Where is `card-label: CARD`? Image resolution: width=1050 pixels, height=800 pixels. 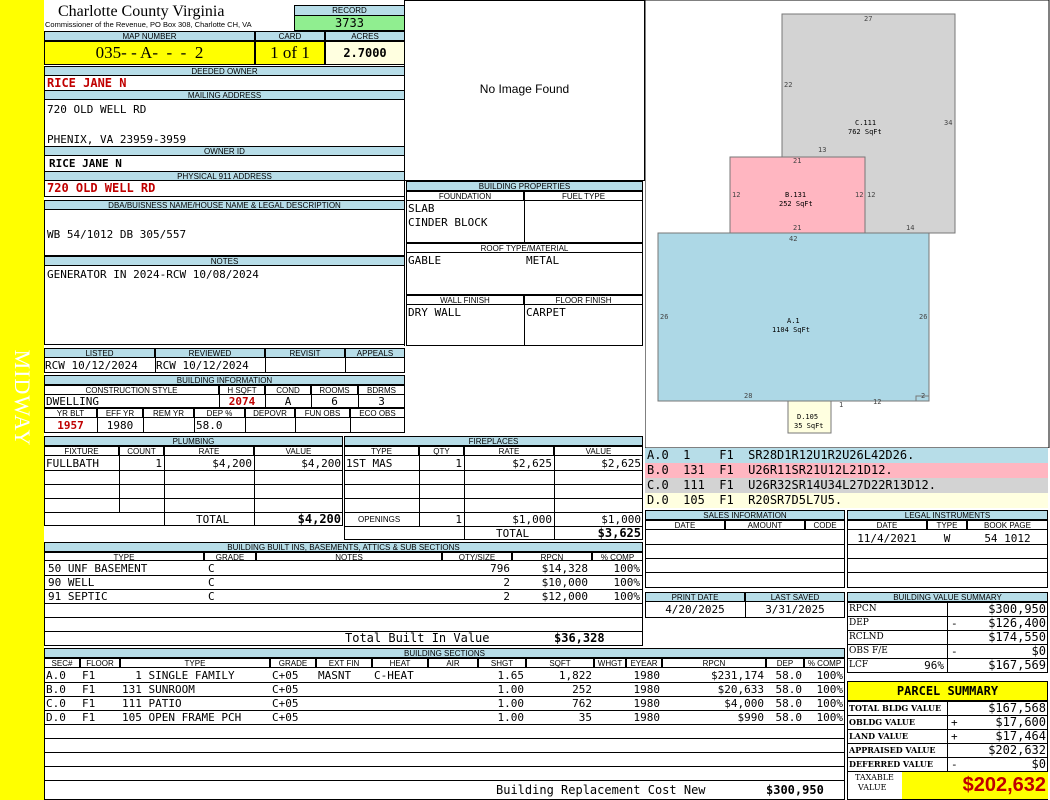
card-label: CARD is located at coordinates (290, 36).